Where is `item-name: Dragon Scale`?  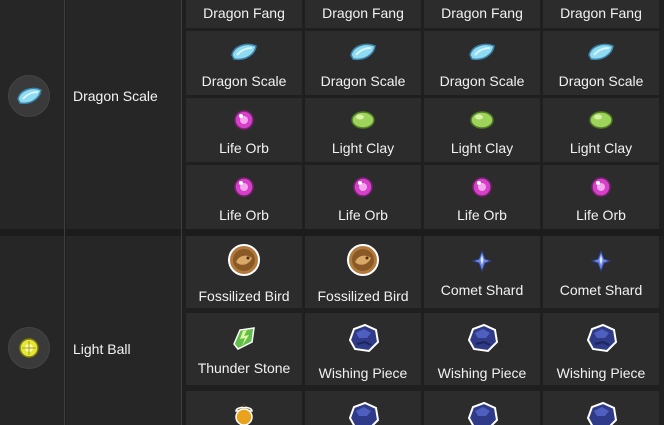 item-name: Dragon Scale is located at coordinates (115, 96).